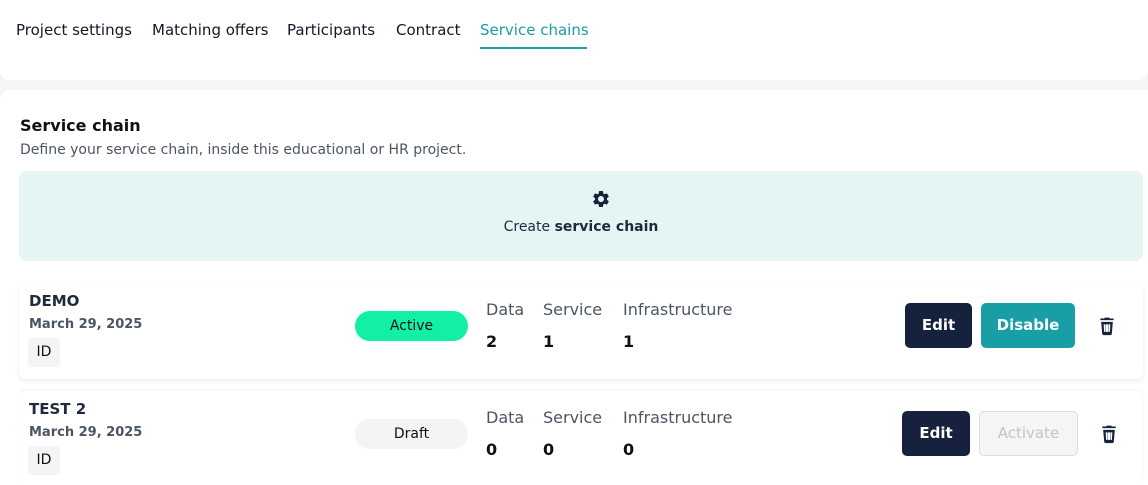  I want to click on tab-contract: Contract, so click(428, 30).